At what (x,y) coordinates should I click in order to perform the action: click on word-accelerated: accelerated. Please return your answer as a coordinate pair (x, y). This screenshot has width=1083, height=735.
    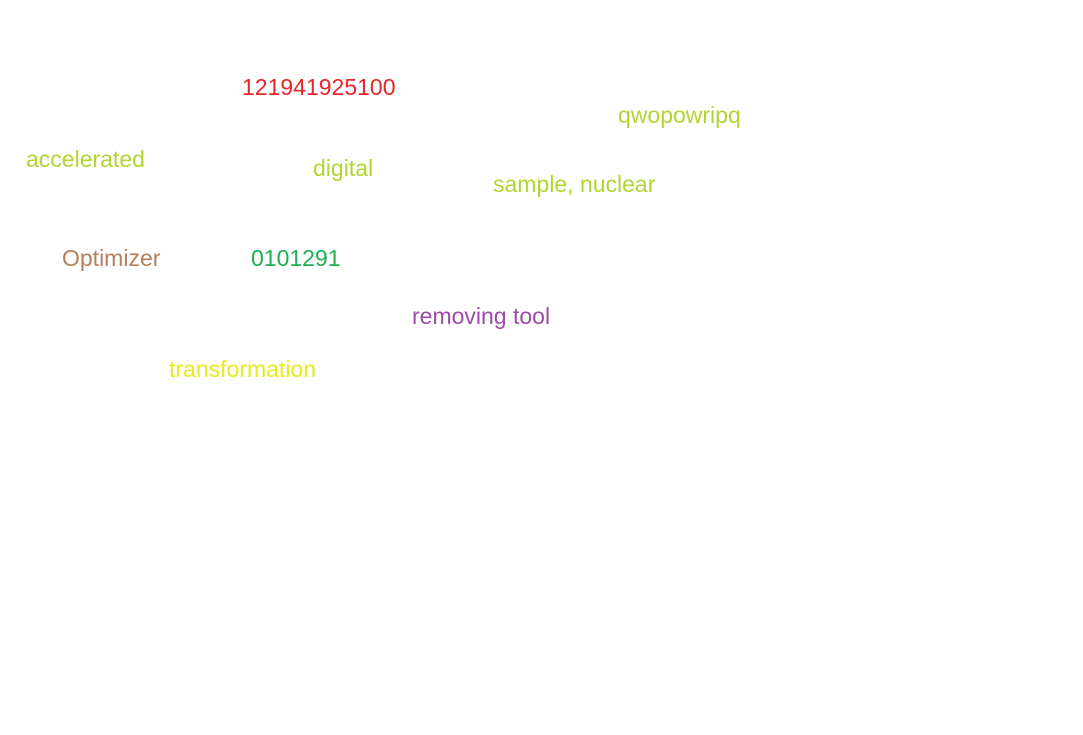
    Looking at the image, I should click on (85, 159).